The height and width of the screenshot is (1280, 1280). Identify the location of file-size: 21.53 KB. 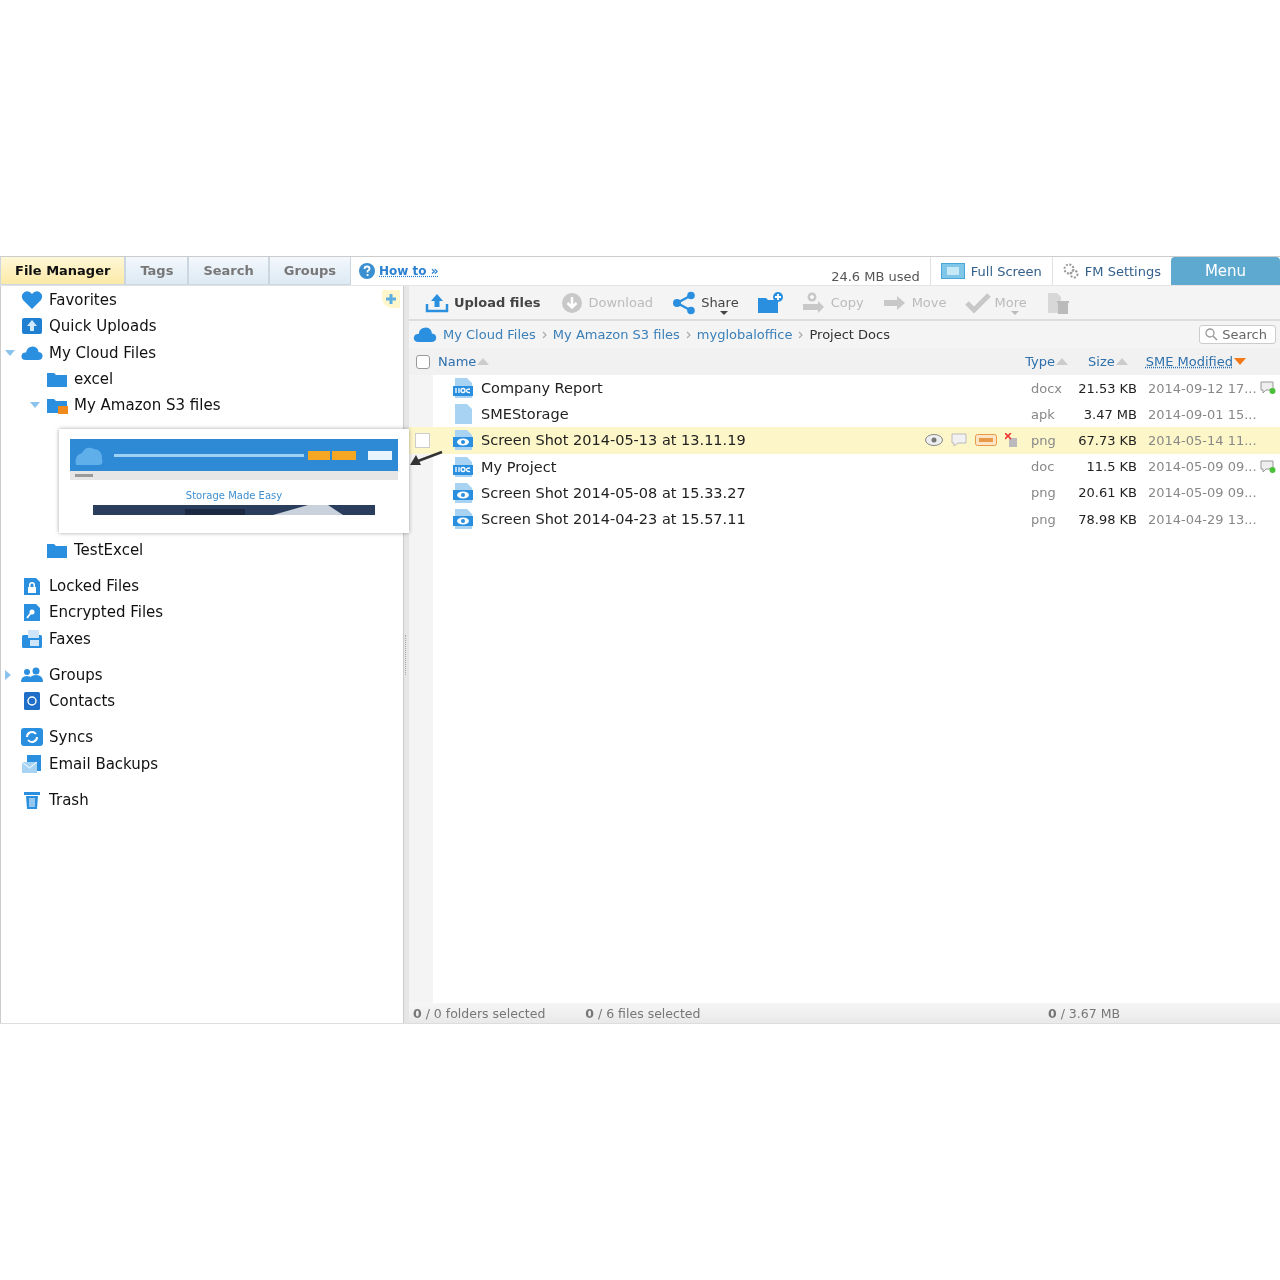
(1107, 388).